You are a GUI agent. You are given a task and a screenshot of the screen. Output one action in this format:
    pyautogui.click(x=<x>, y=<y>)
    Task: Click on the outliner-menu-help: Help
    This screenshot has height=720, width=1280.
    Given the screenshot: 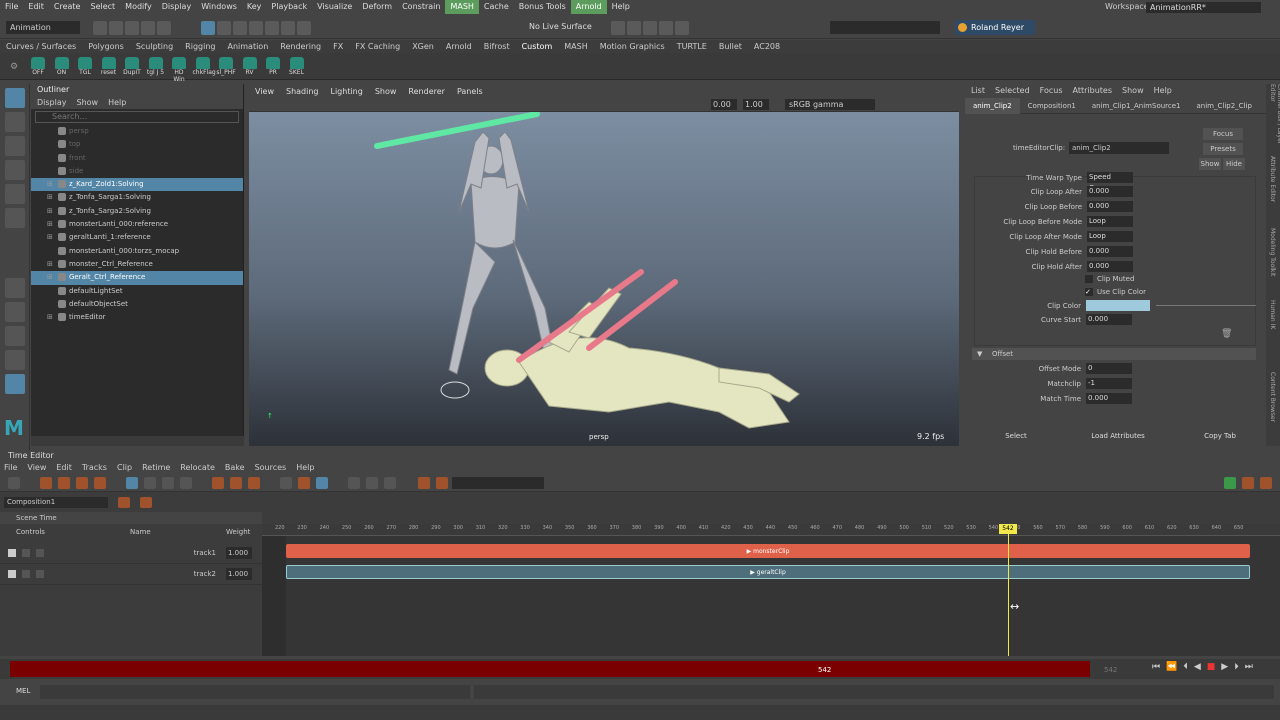 What is the action you would take?
    pyautogui.click(x=117, y=102)
    